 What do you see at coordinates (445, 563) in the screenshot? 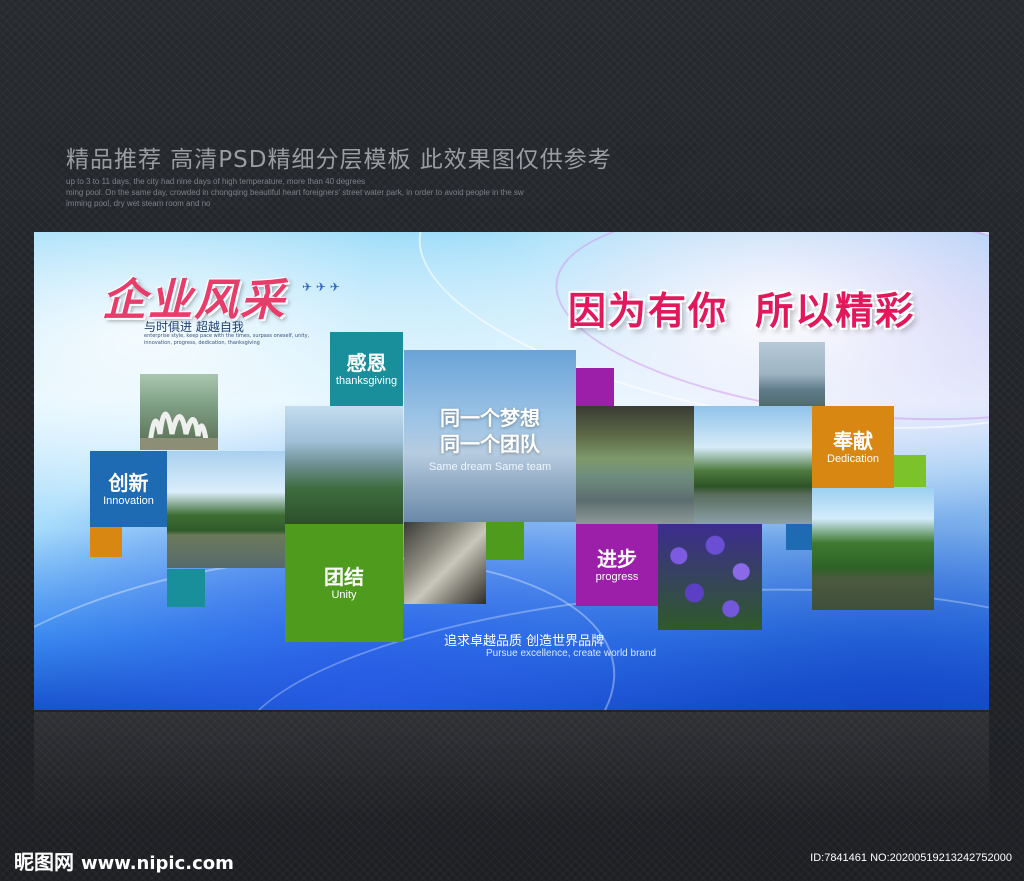
I see `rock-photo` at bounding box center [445, 563].